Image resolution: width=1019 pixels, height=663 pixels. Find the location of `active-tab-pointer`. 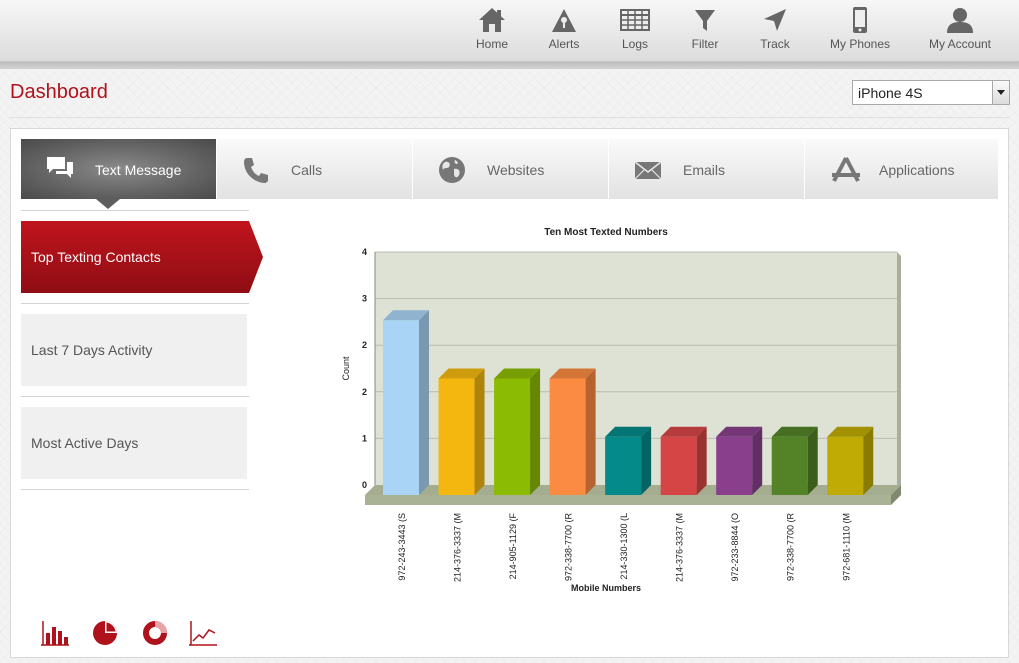

active-tab-pointer is located at coordinates (108, 204).